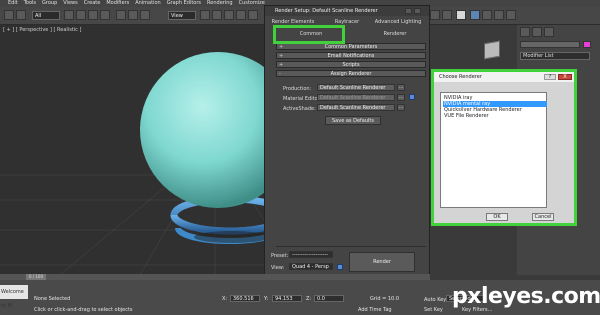  Describe the element at coordinates (182, 15) in the screenshot. I see `reference-coordinate-dropdown: View` at that location.